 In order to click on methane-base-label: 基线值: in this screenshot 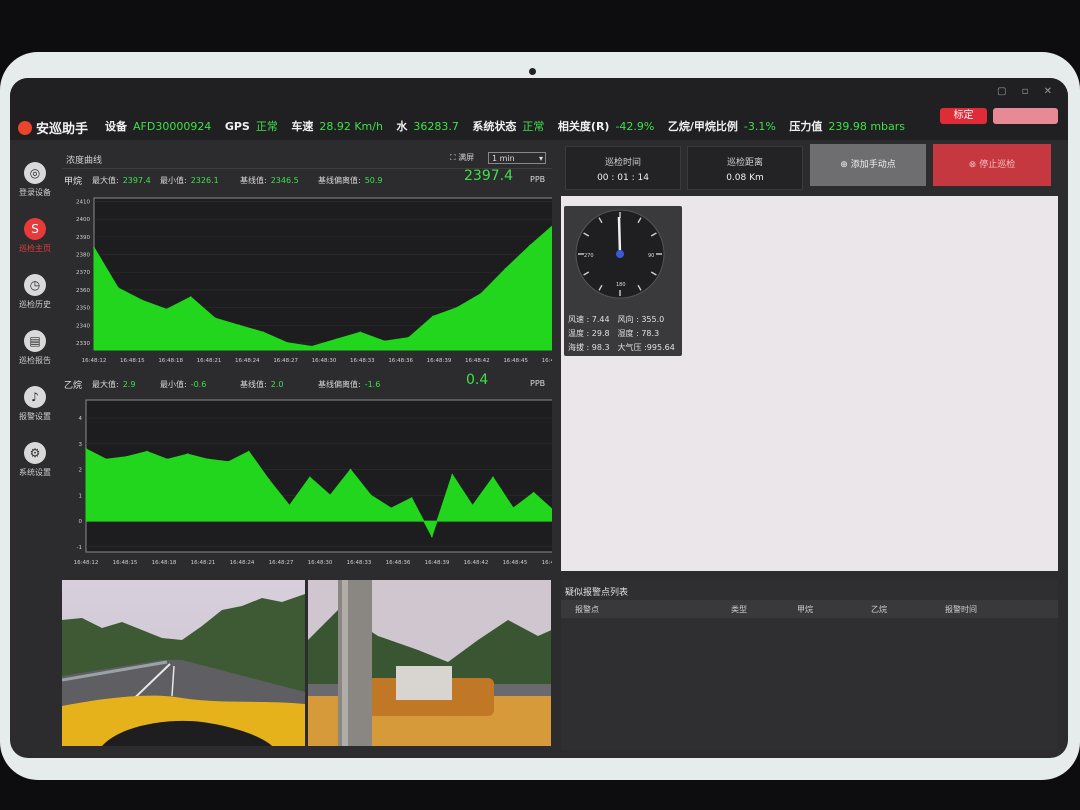, I will do `click(253, 180)`.